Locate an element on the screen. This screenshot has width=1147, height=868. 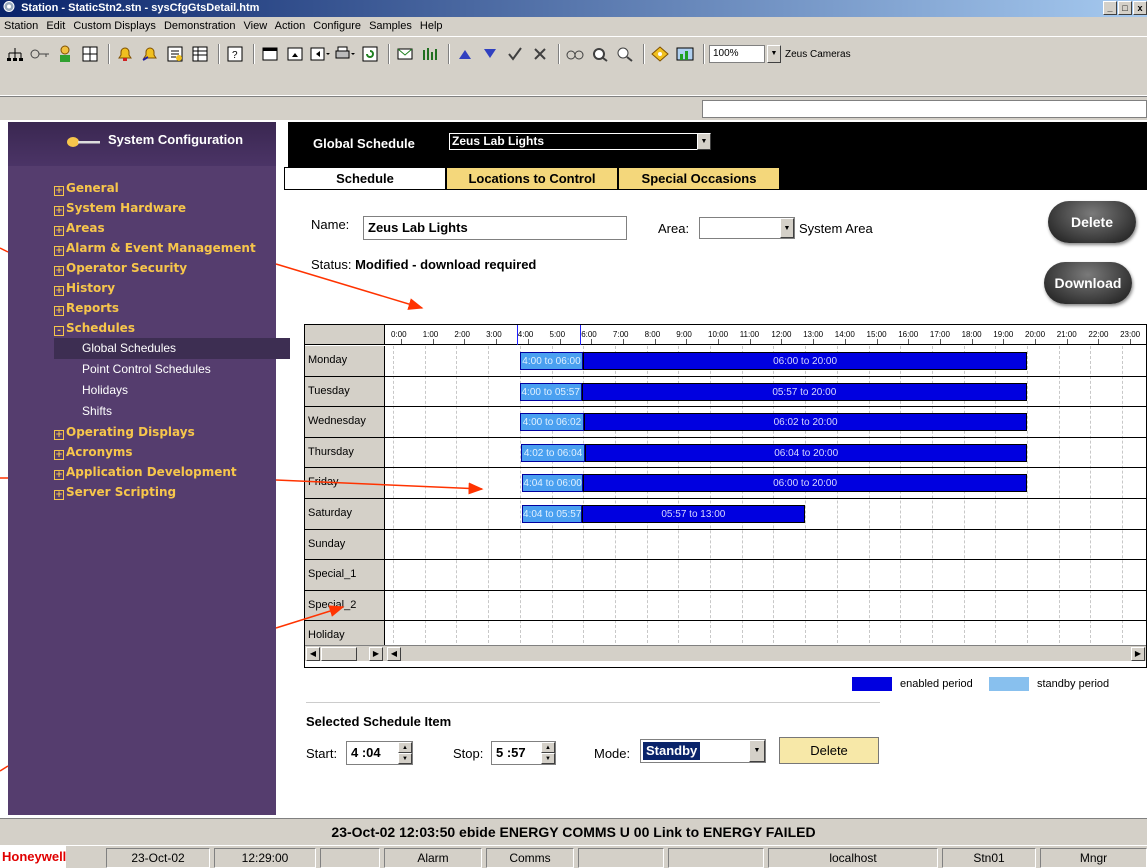
sidebar-item-schedules: - Schedules is located at coordinates (172, 328).